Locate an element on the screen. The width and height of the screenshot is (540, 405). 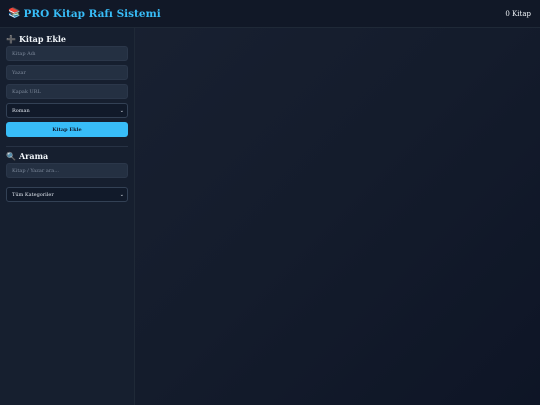
add-book-title: Kitap Ekle is located at coordinates (42, 39).